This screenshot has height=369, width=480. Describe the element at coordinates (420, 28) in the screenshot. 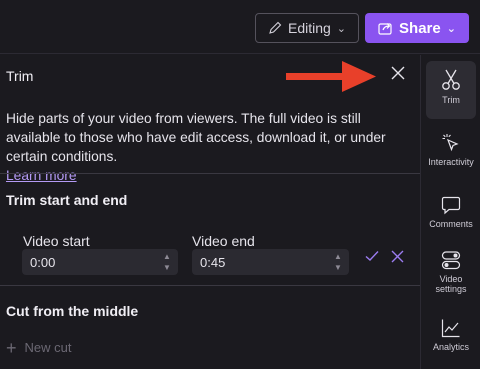

I see `share-label: Share` at that location.